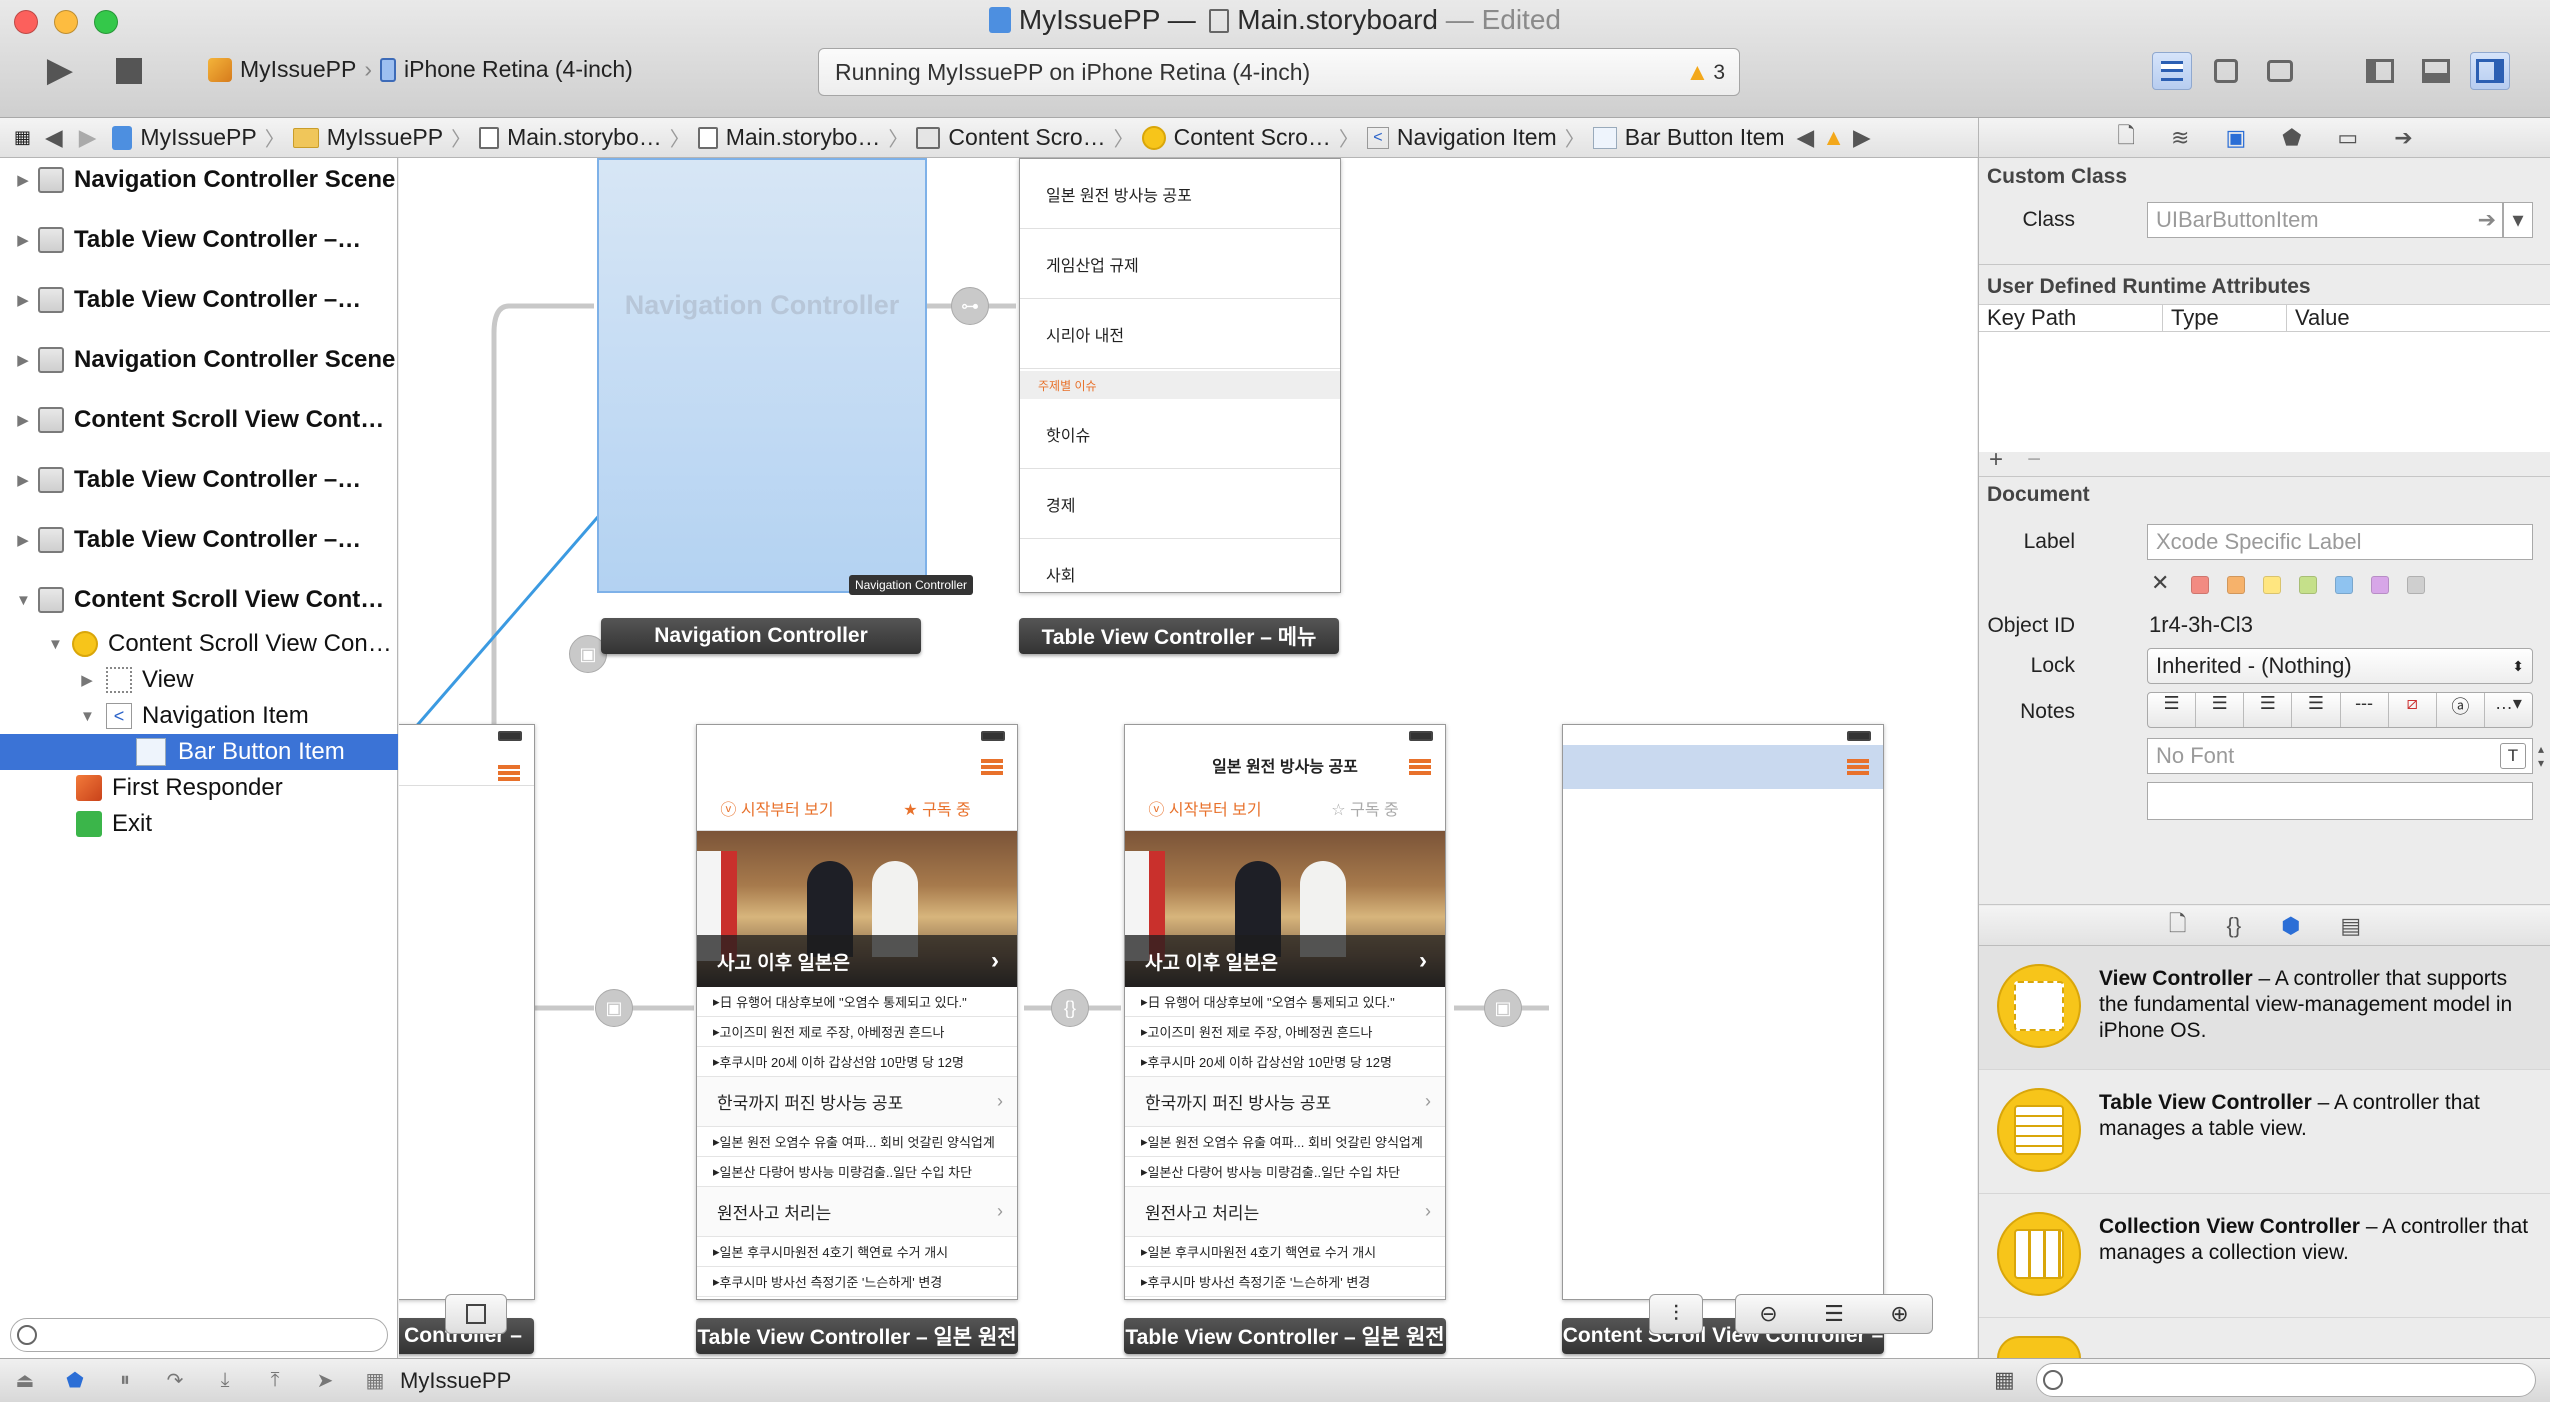  Describe the element at coordinates (2291, 138) in the screenshot. I see `attributes-inspector-icon: ⬟` at that location.